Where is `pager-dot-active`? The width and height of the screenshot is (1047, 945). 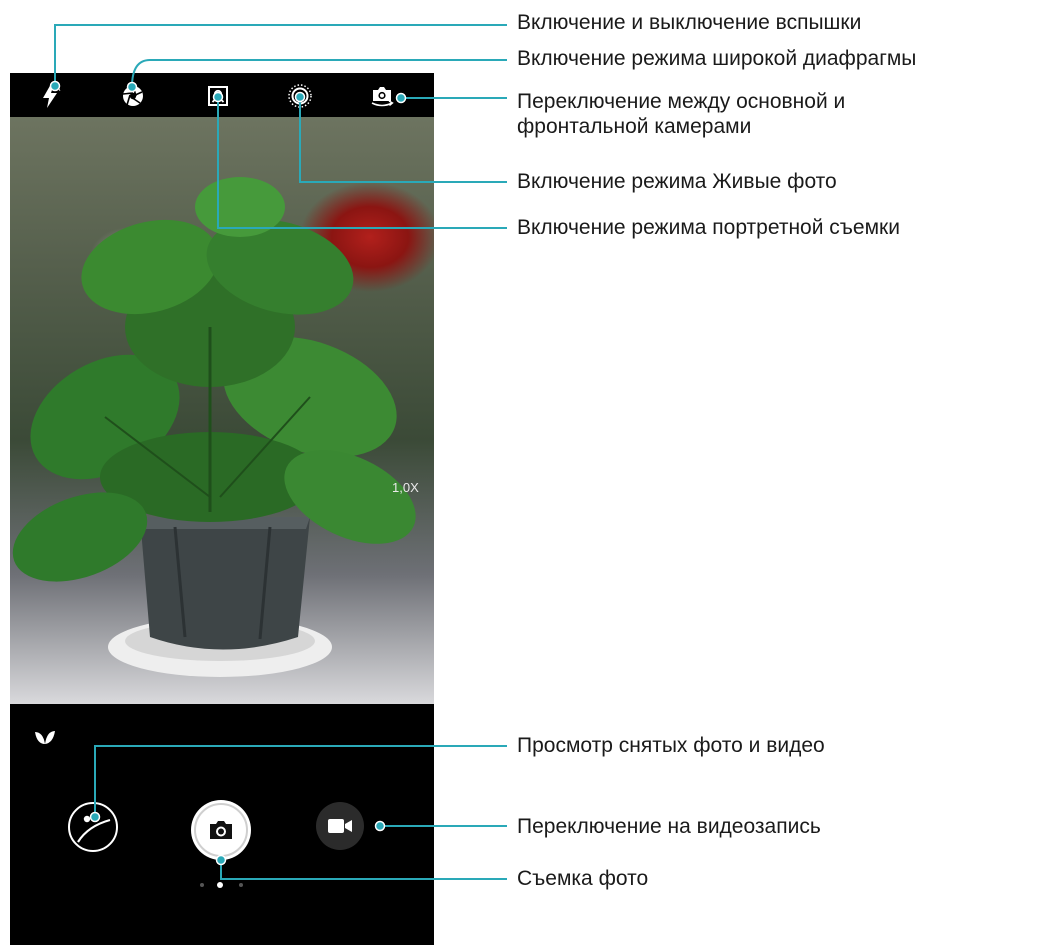 pager-dot-active is located at coordinates (220, 885).